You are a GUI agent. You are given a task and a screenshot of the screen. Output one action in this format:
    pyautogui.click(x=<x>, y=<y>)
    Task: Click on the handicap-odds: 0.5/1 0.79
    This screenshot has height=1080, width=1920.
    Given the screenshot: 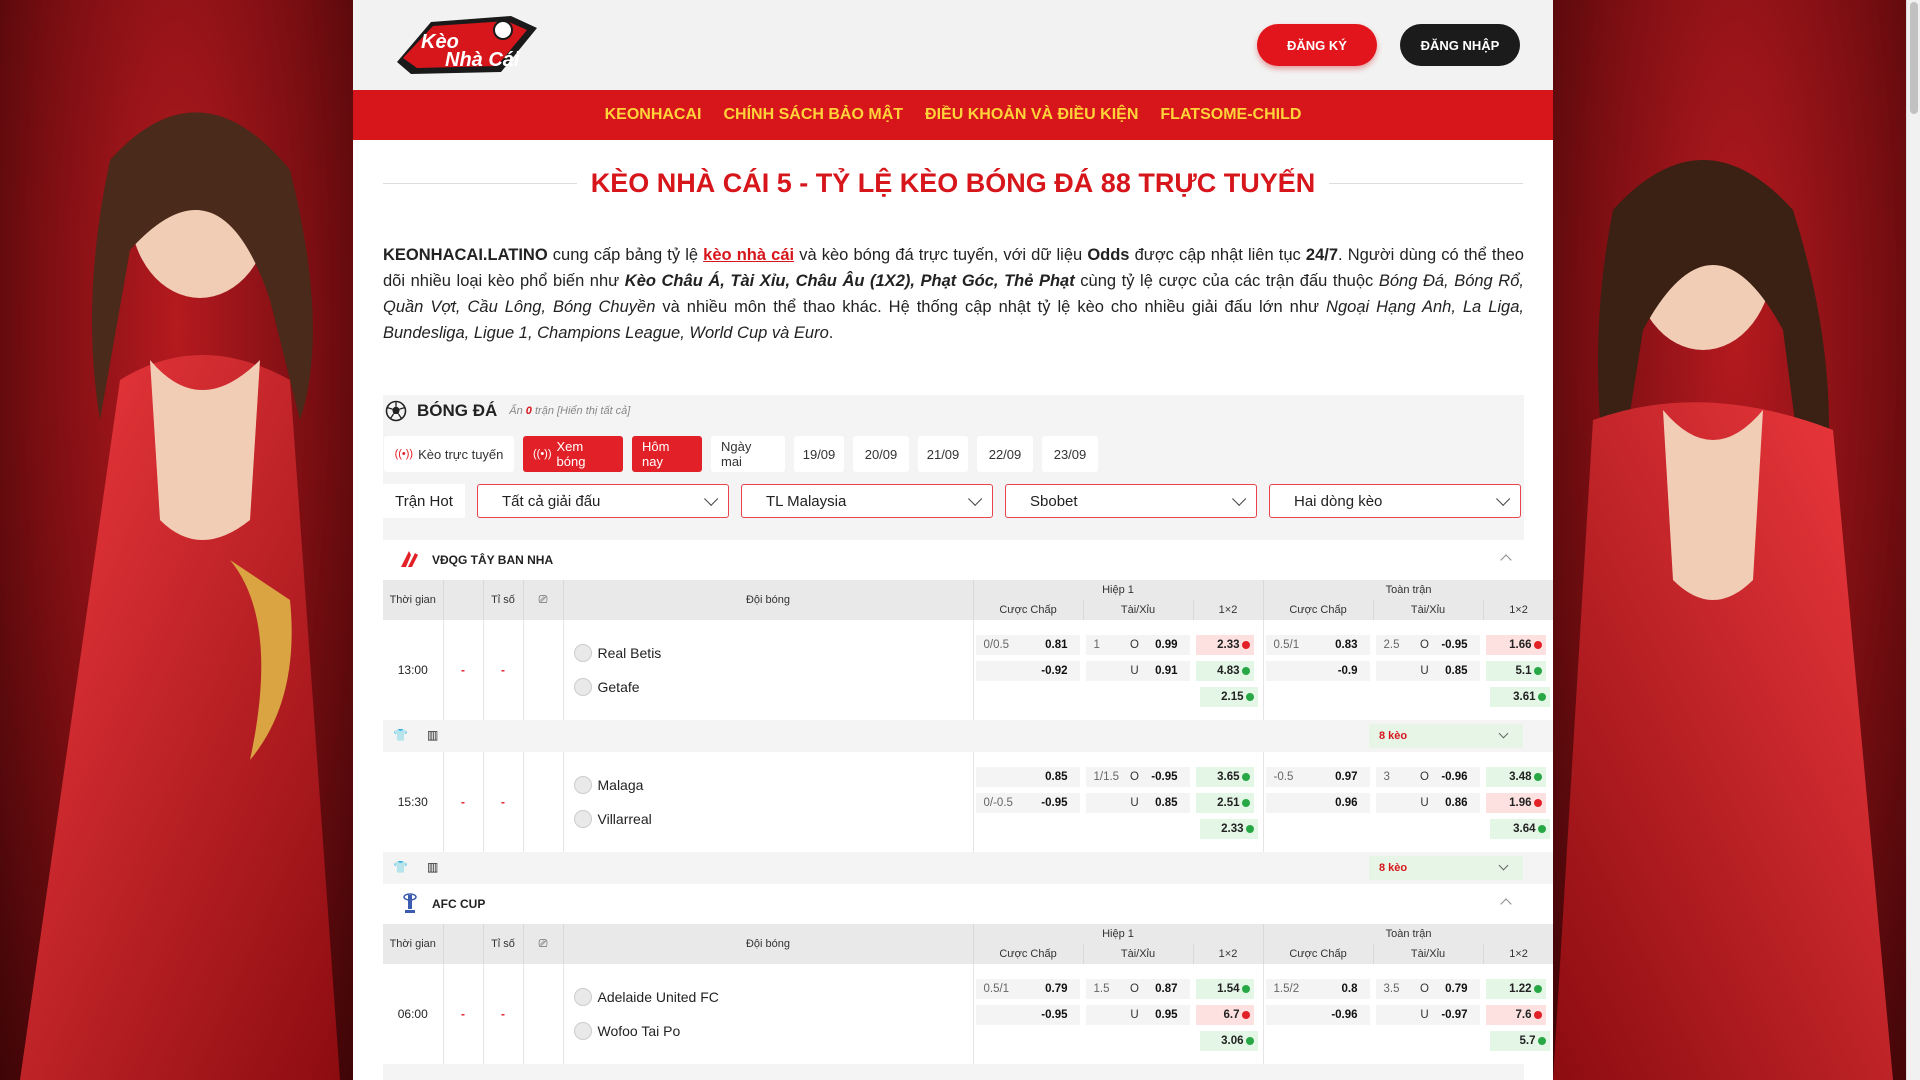 What is the action you would take?
    pyautogui.click(x=1027, y=989)
    